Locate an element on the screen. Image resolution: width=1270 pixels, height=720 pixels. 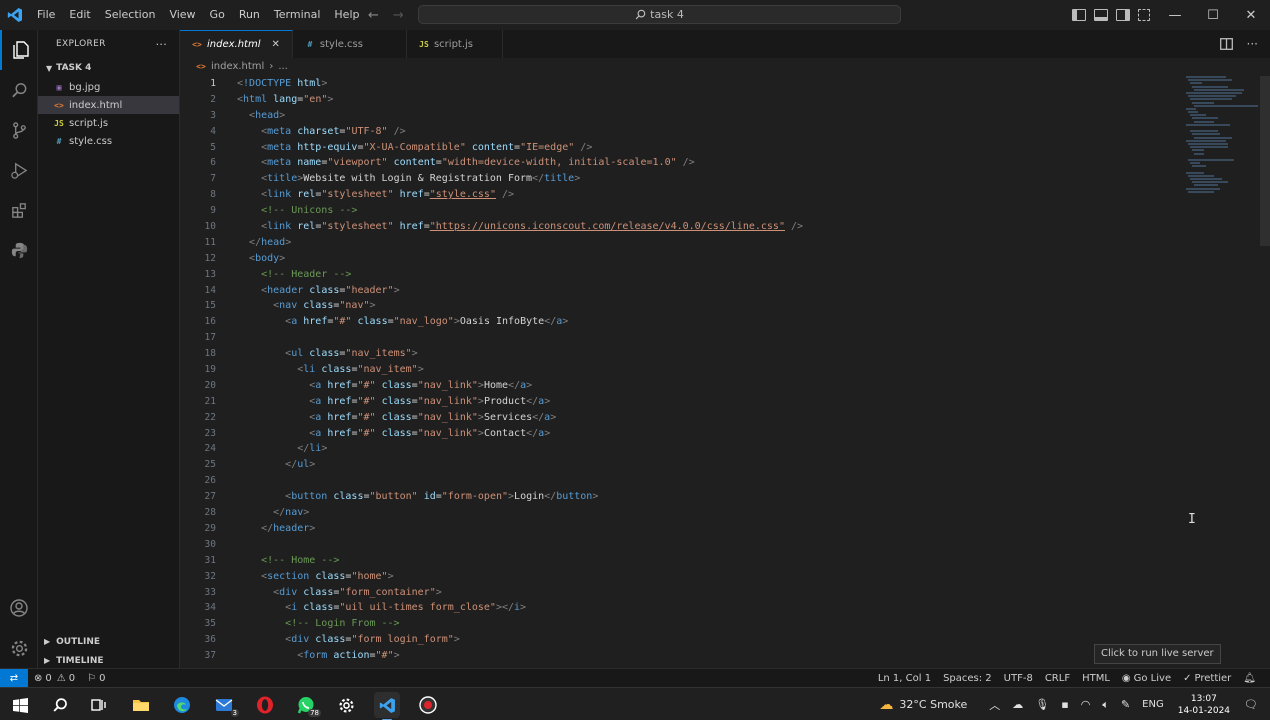
clock: 13:07 14-01-2024 is located at coordinates (1204, 705).